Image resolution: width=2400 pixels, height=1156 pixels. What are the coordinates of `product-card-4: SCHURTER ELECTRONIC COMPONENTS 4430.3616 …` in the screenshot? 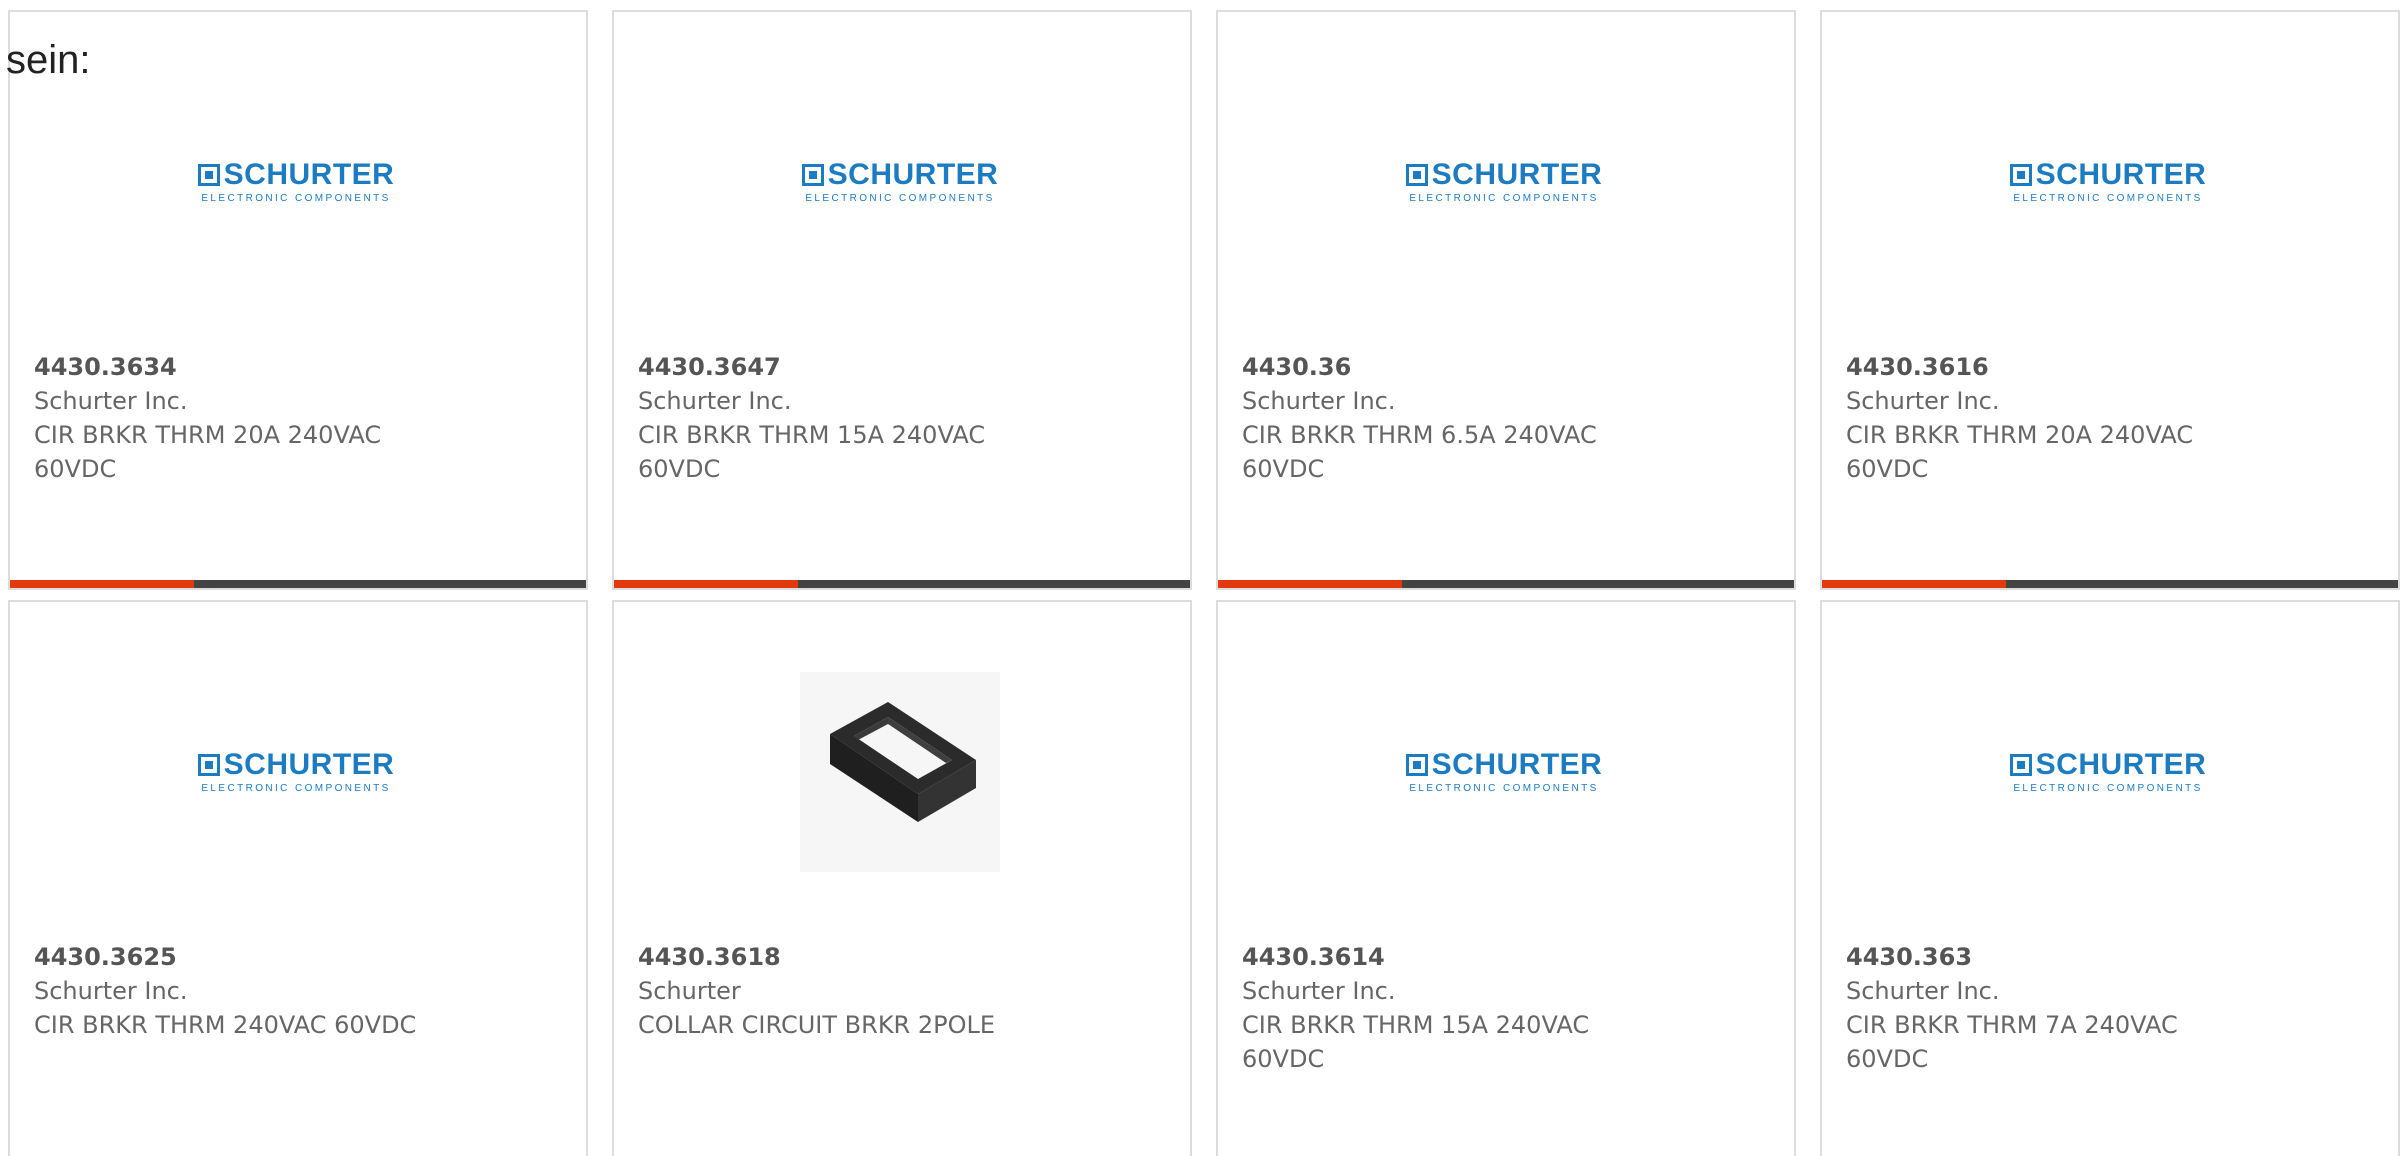 It's located at (2110, 300).